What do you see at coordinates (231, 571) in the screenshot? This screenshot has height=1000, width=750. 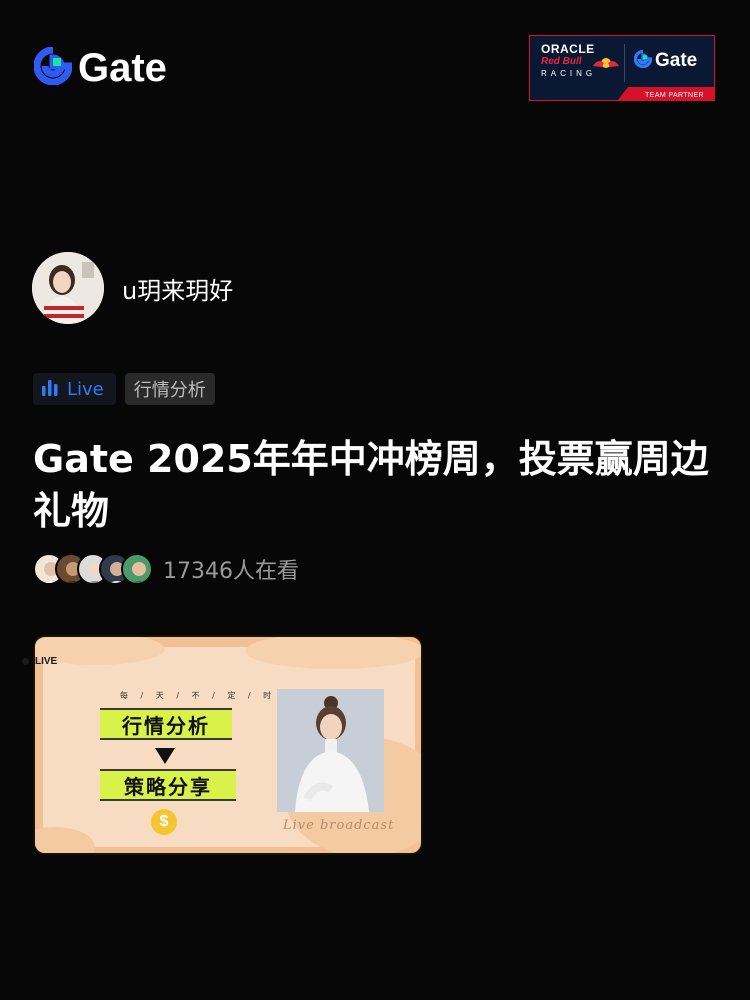 I see `viewer-count: 17346人在看` at bounding box center [231, 571].